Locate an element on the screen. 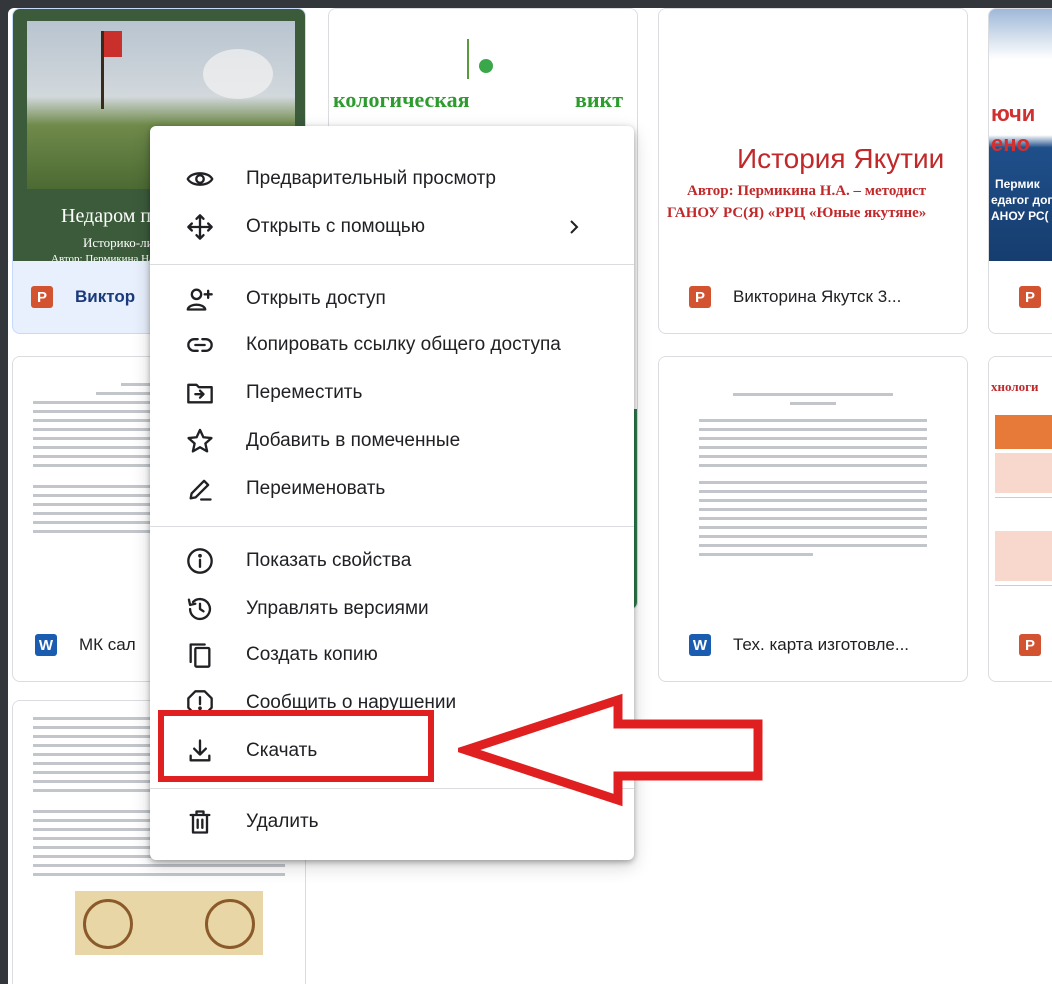 The height and width of the screenshot is (984, 1052). menu-item-label: Предварительный просмотр is located at coordinates (371, 178).